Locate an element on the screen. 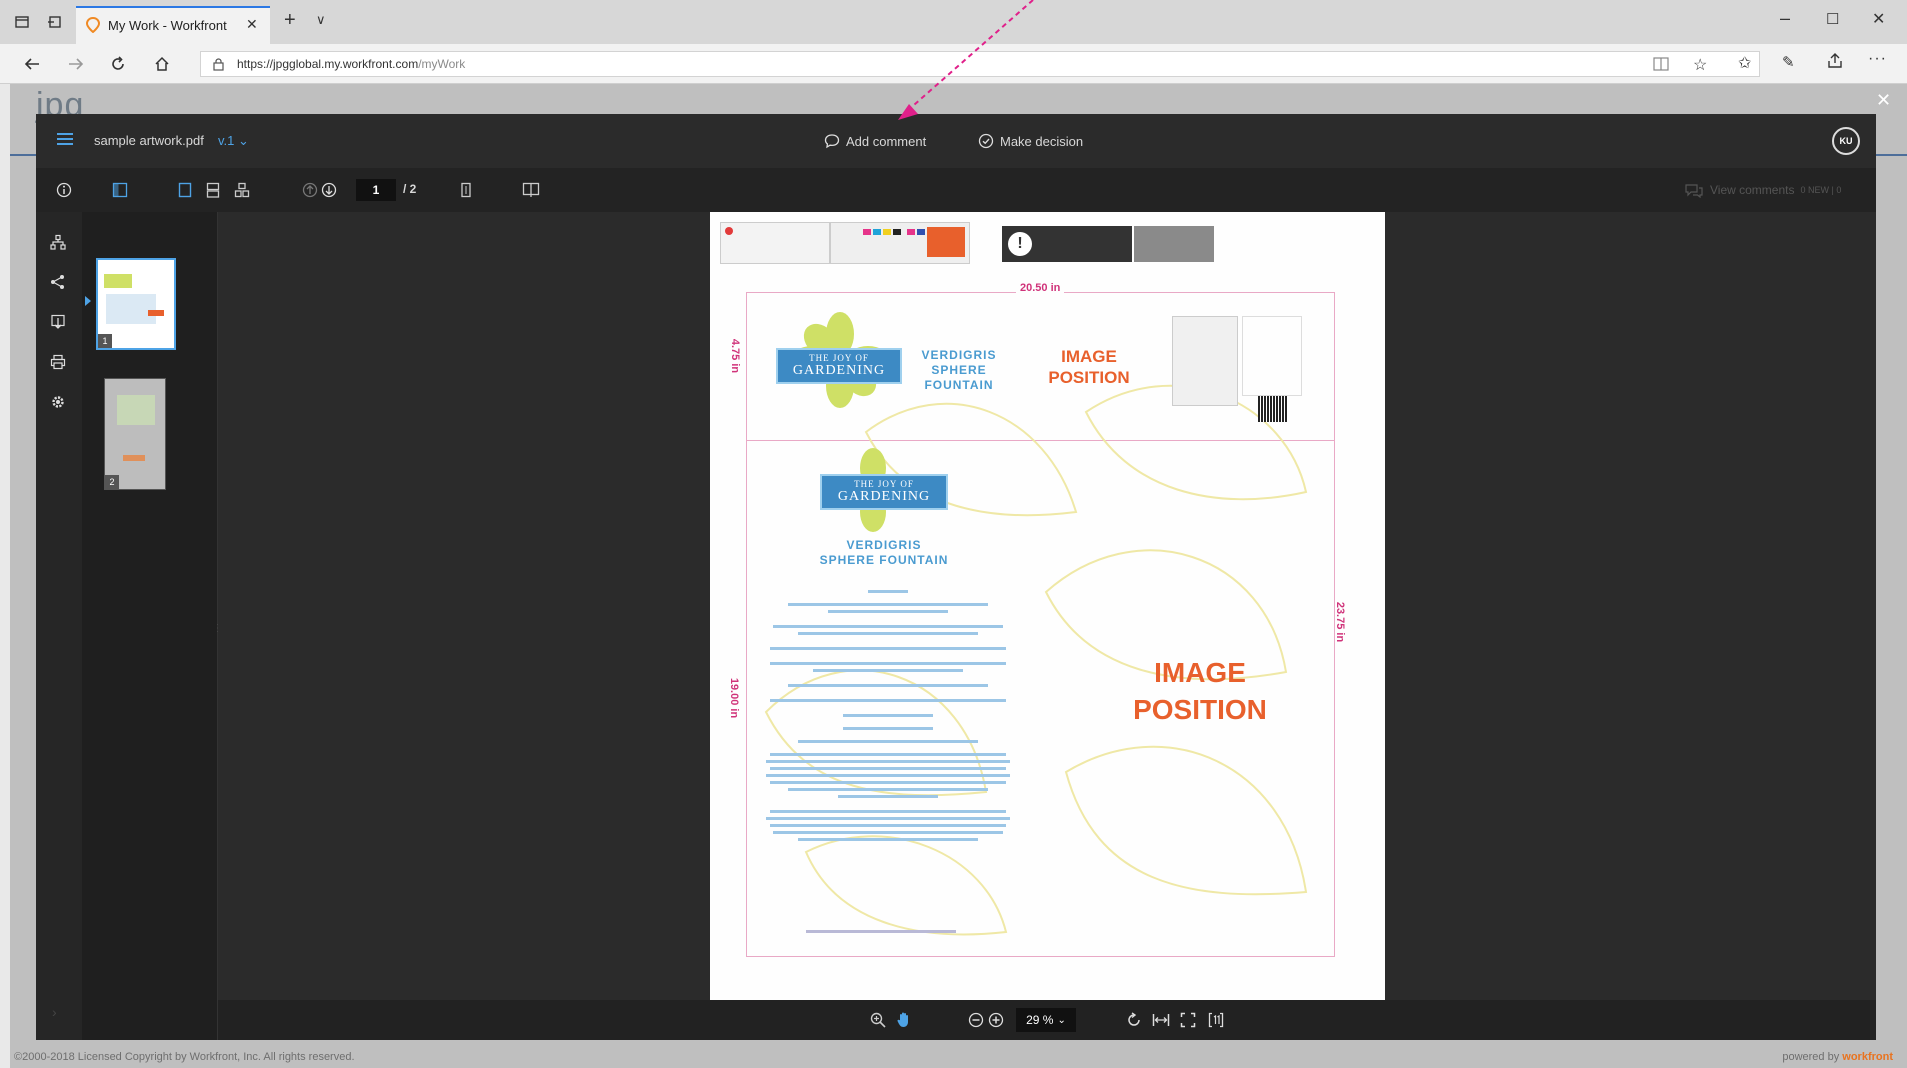 This screenshot has width=1907, height=1068. swatch-blue is located at coordinates (921, 232).